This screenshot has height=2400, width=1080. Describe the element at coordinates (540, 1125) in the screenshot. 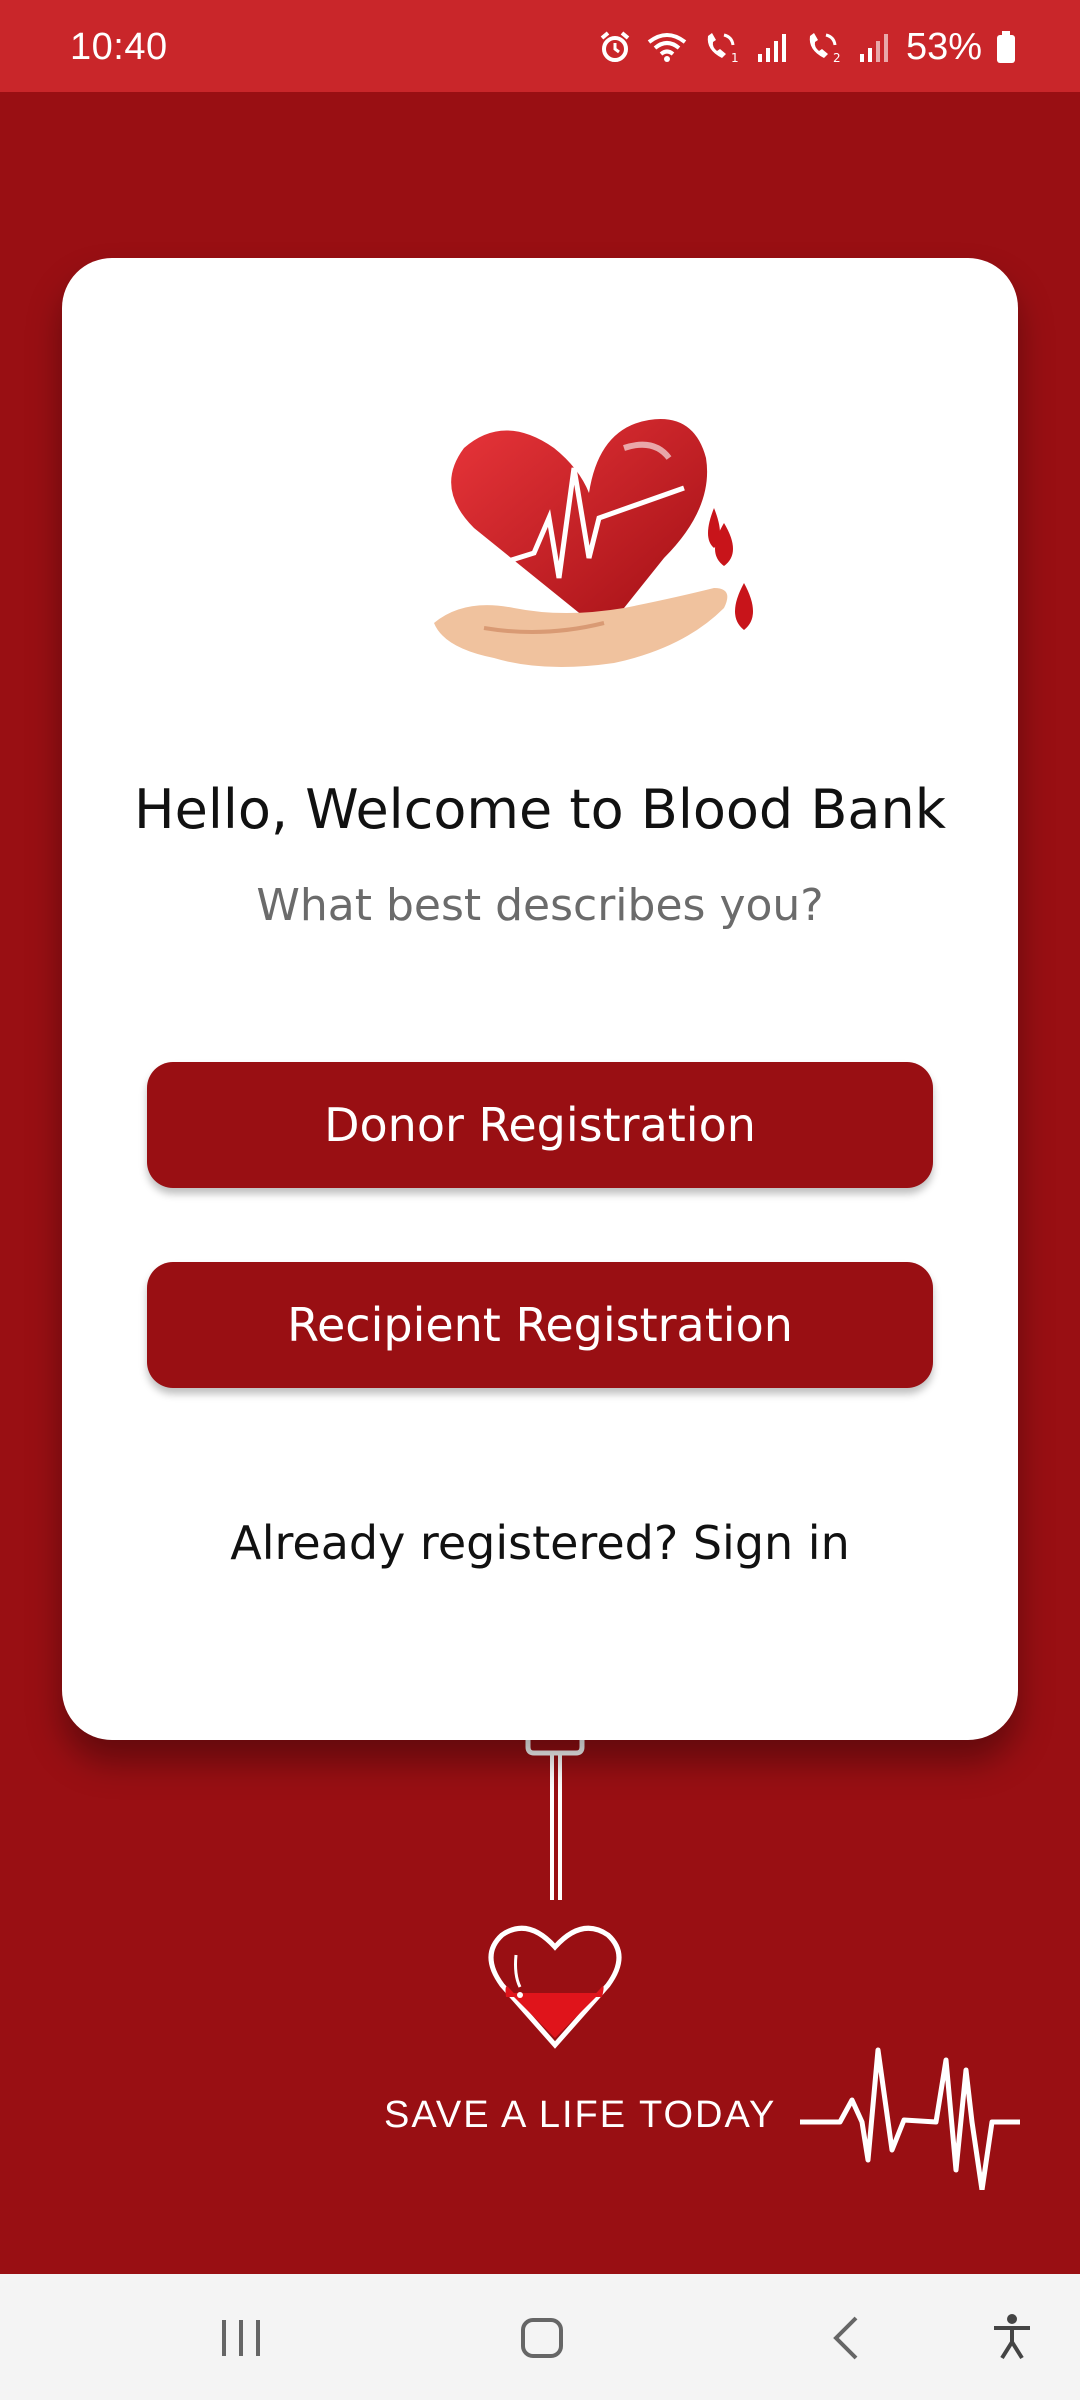

I see `donor-registration-button: Donor Registration` at that location.